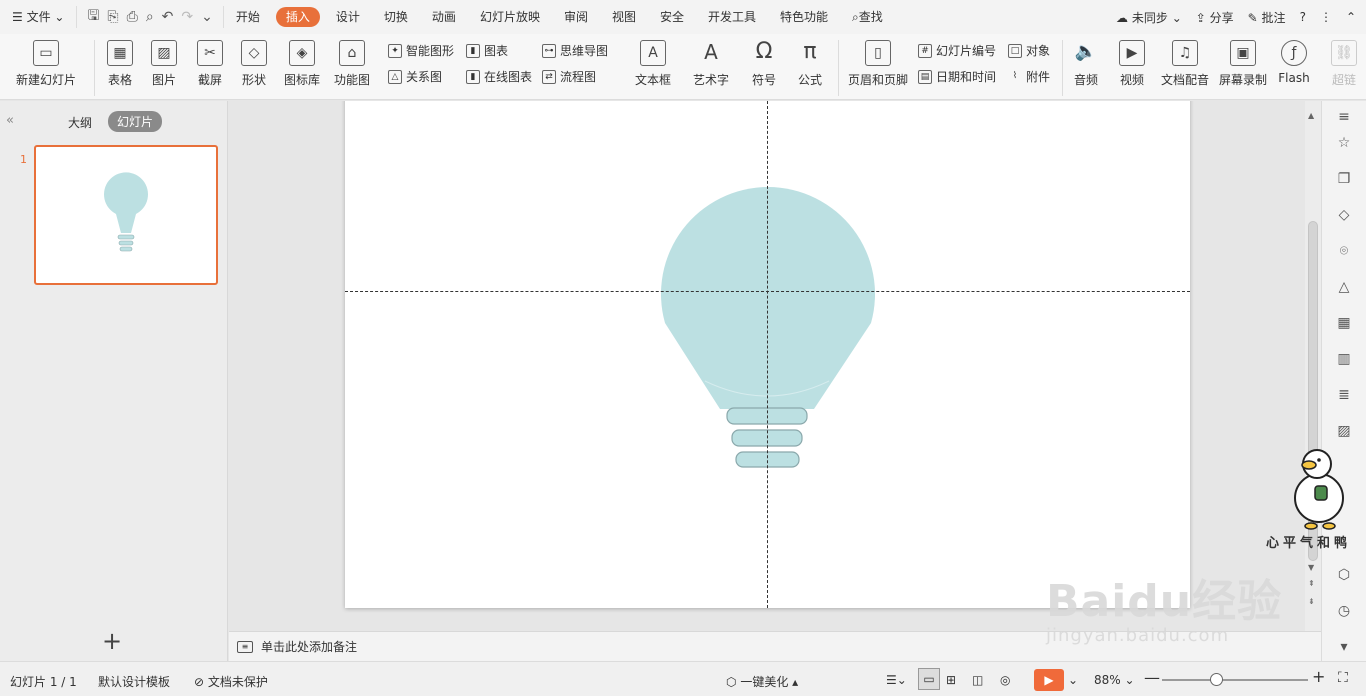  Describe the element at coordinates (810, 64) in the screenshot. I see `formula-button: π 公式` at that location.